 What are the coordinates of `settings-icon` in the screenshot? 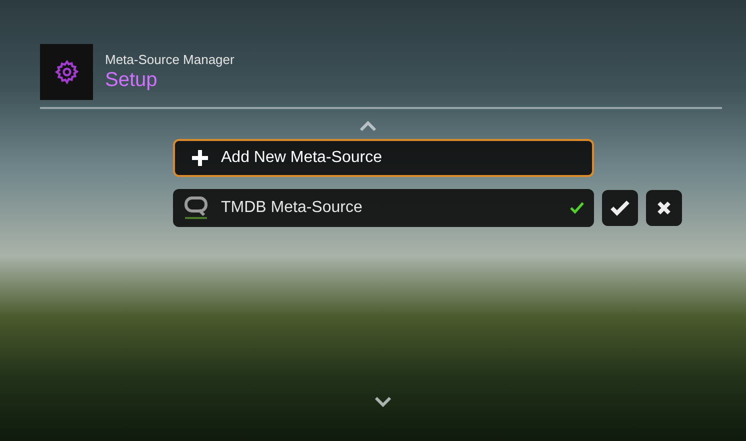 It's located at (67, 72).